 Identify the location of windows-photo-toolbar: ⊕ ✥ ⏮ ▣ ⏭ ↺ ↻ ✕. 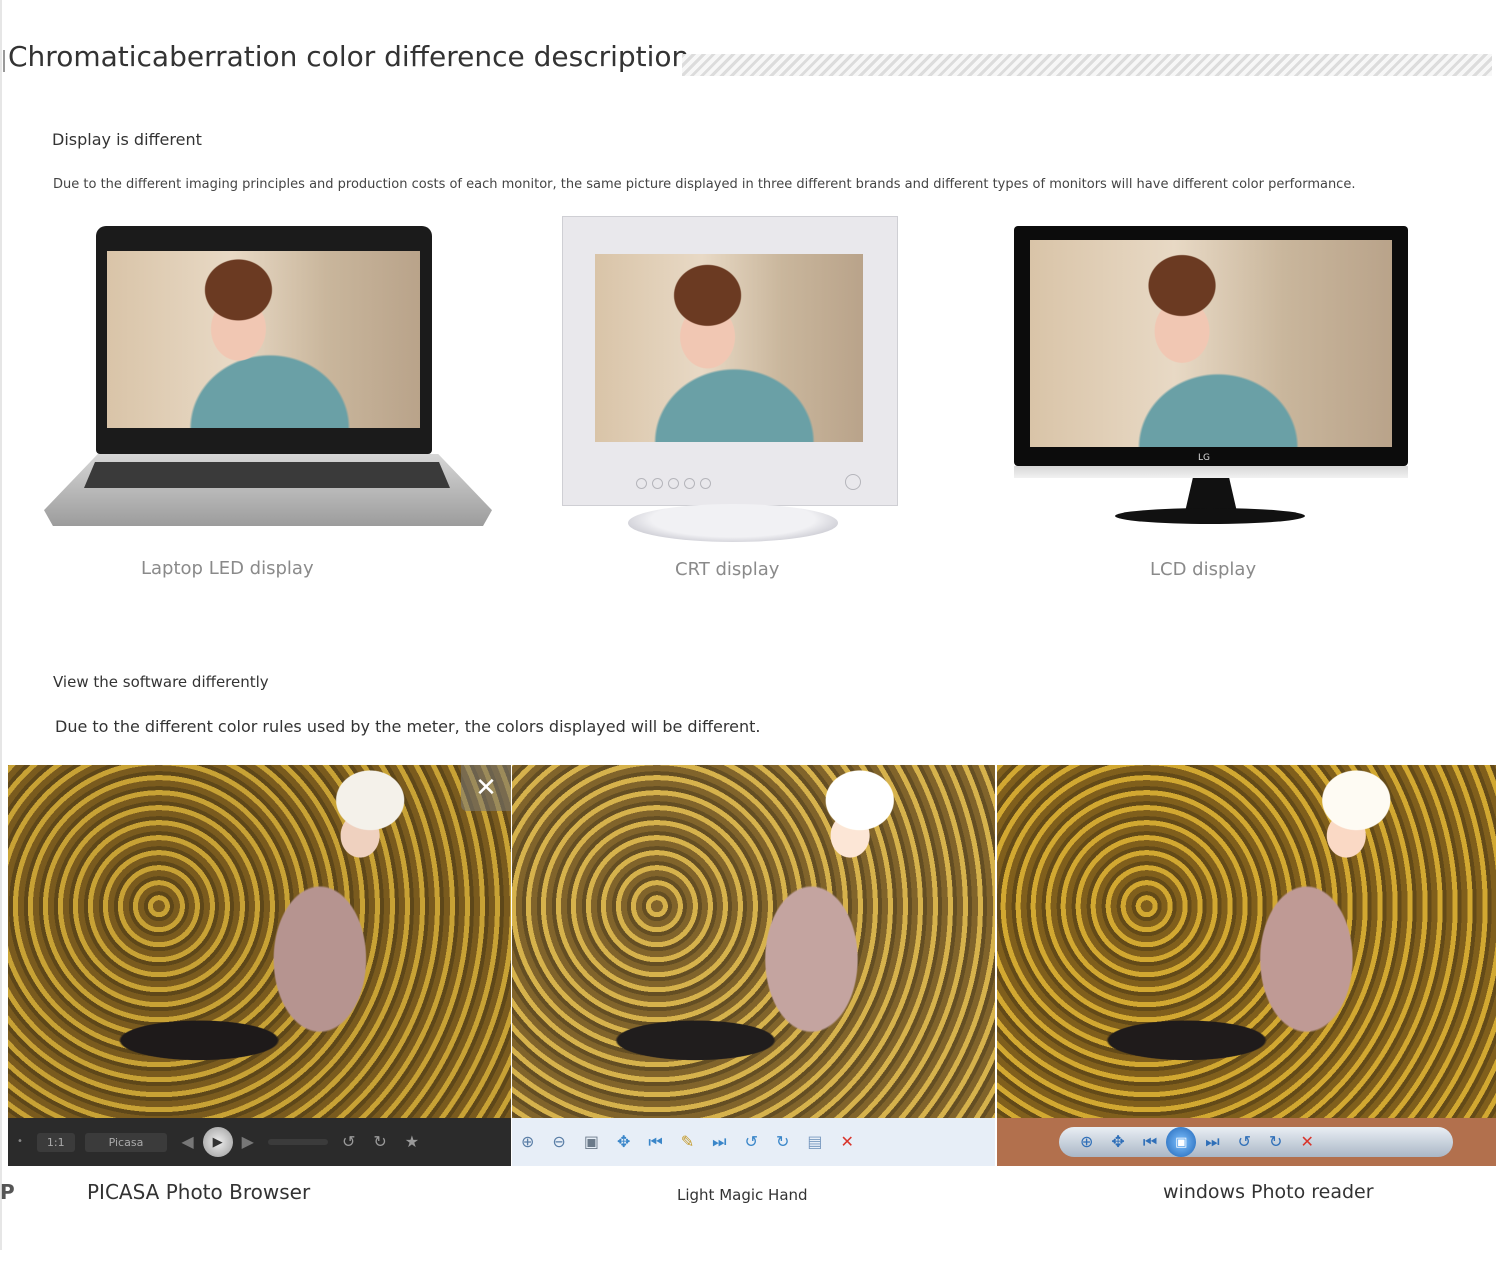
(1246, 1142).